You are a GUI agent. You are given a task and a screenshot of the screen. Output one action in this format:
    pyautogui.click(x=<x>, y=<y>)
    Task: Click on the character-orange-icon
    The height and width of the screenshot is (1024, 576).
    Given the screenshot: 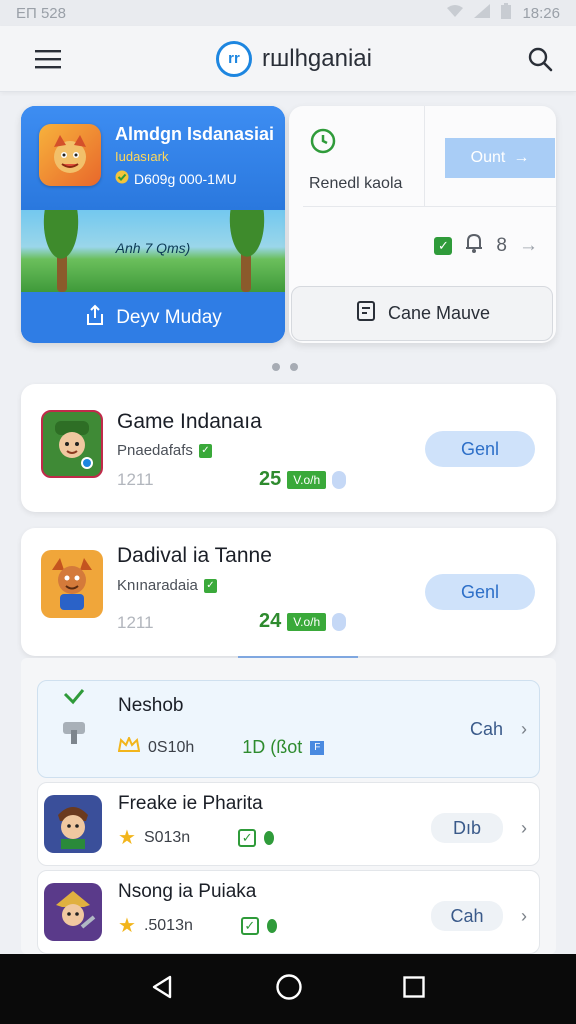 What is the action you would take?
    pyautogui.click(x=72, y=584)
    